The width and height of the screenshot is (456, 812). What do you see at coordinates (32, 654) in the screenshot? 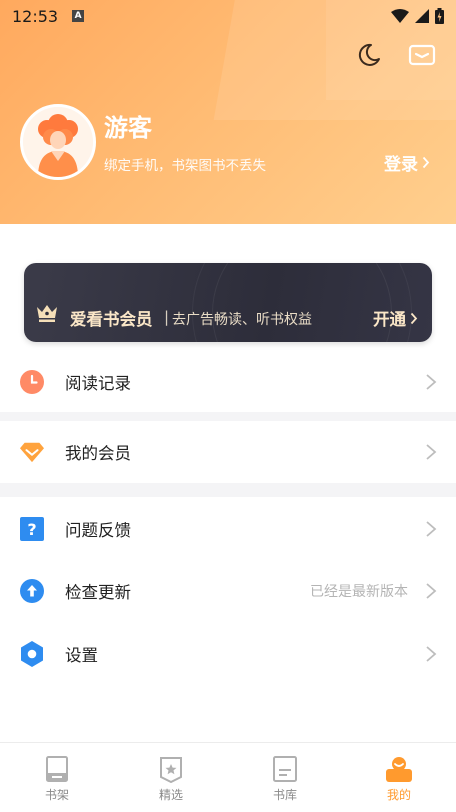
I see `settings-hexagon-icon` at bounding box center [32, 654].